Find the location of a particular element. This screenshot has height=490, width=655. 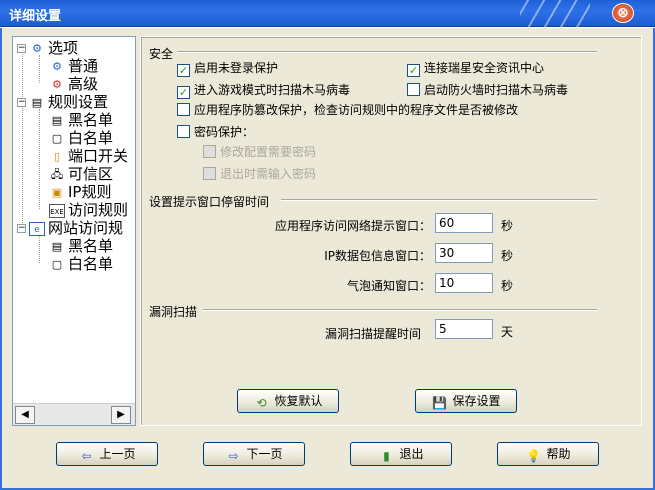

tree-node-whitelist: ▢ 白名单 is located at coordinates (81, 138).